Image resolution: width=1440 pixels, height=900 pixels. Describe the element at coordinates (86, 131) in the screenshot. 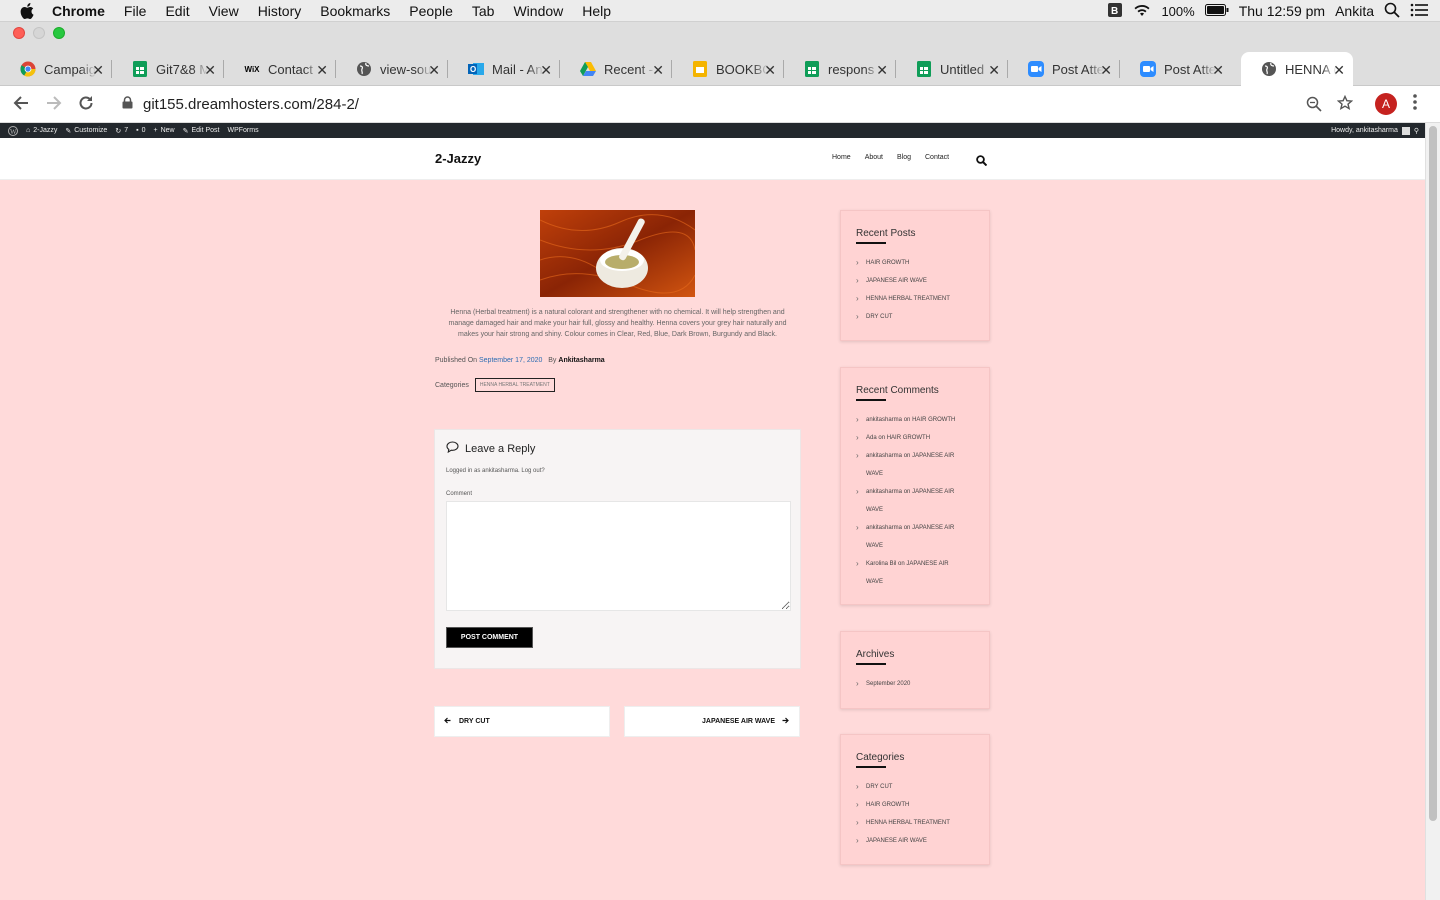

I see `wp-customize: ✎ Customize` at that location.